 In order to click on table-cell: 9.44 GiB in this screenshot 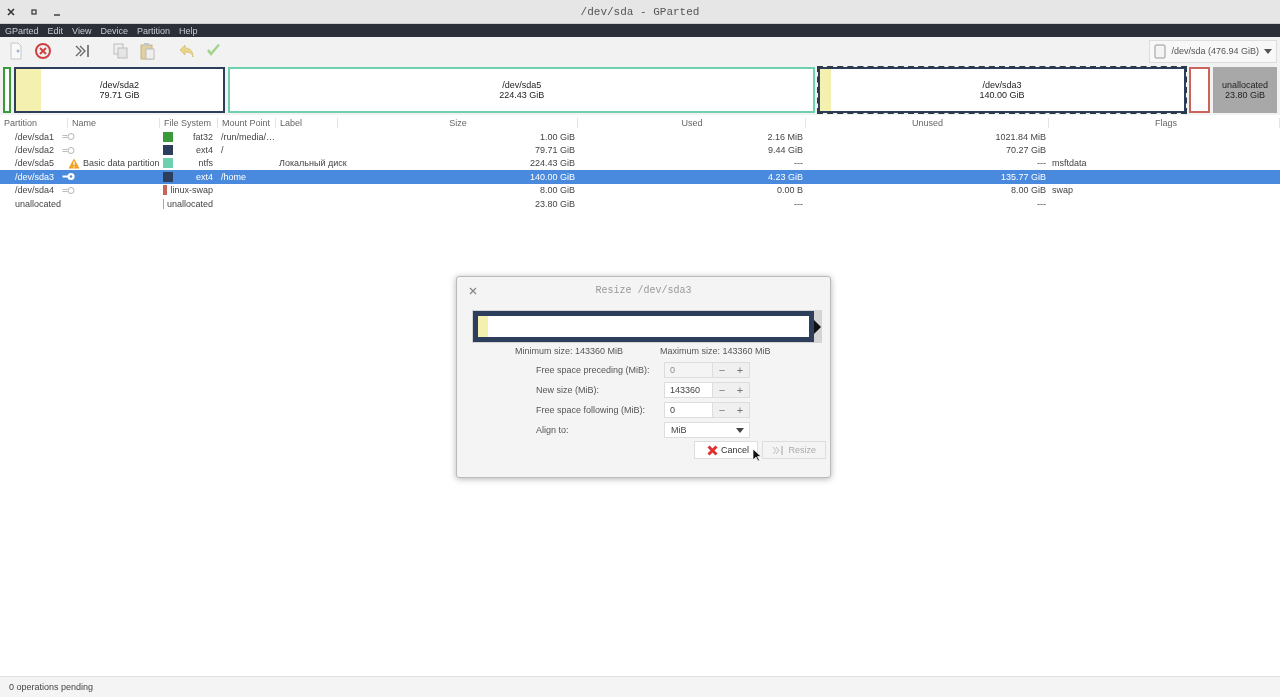, I will do `click(785, 150)`.